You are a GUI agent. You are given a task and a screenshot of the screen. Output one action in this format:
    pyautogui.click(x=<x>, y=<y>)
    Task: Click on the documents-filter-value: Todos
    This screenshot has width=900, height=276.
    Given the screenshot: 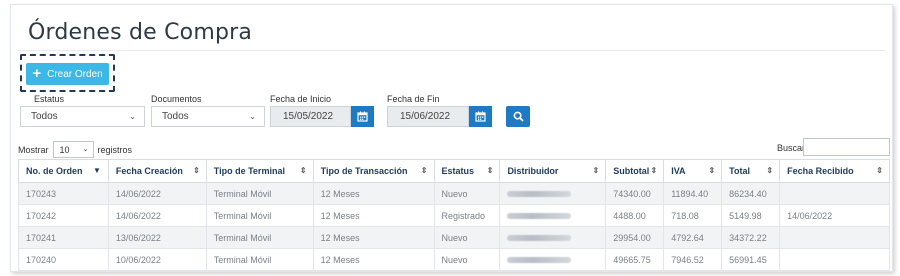 What is the action you would take?
    pyautogui.click(x=175, y=116)
    